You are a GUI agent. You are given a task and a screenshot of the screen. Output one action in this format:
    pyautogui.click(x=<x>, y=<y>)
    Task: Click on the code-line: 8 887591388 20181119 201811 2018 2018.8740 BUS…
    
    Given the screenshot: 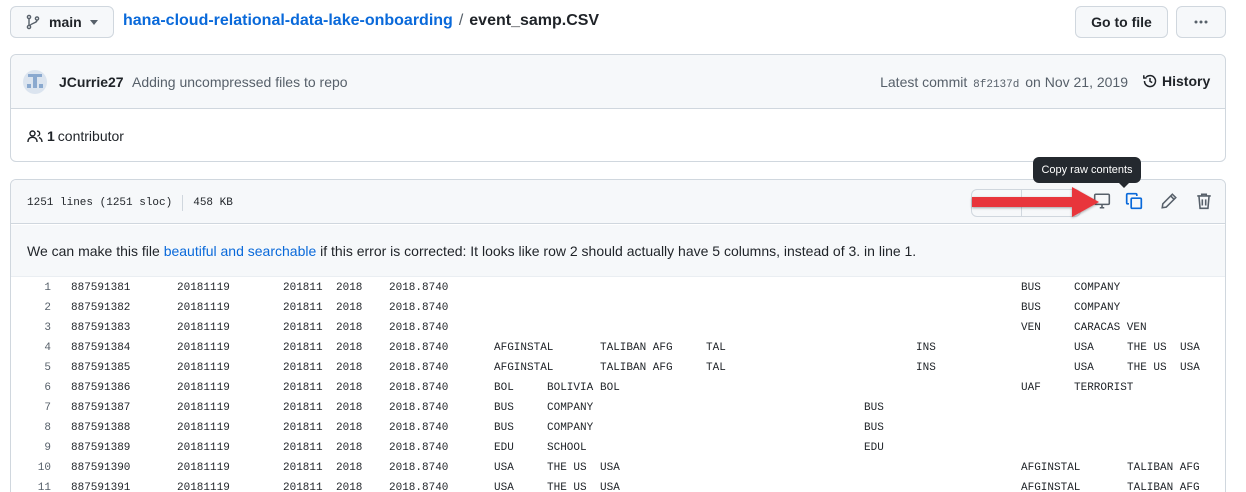 What is the action you would take?
    pyautogui.click(x=618, y=428)
    